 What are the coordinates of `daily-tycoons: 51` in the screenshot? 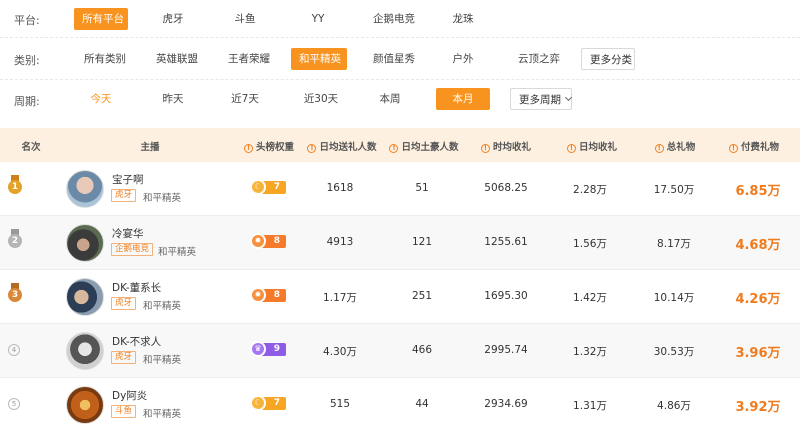 It's located at (422, 188).